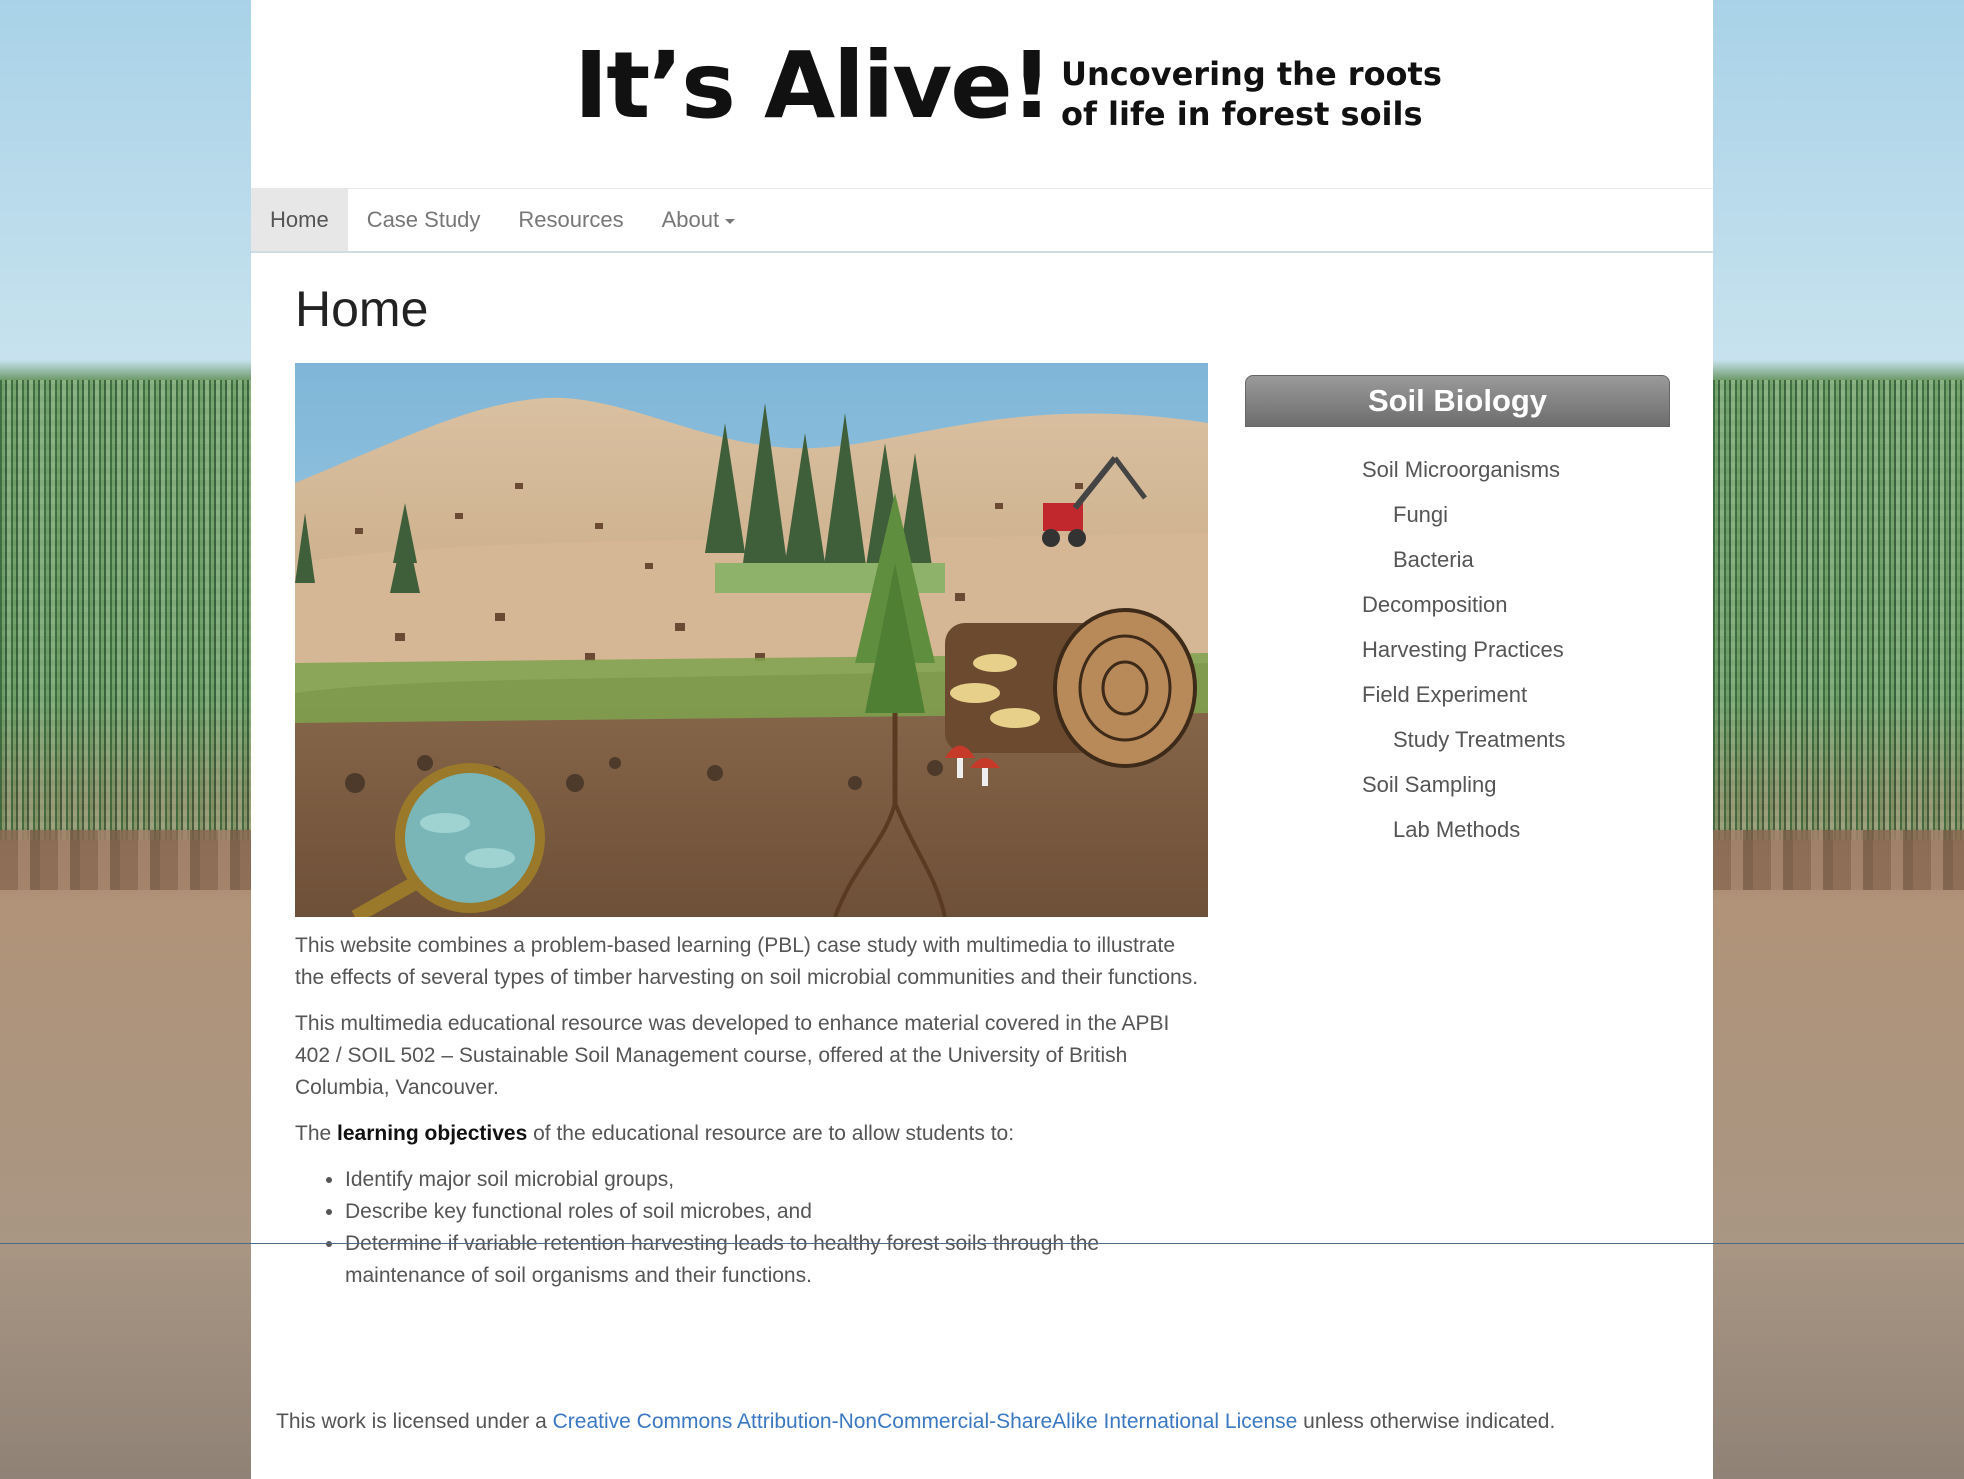 Image resolution: width=1964 pixels, height=1479 pixels. Describe the element at coordinates (313, 1133) in the screenshot. I see `objectives-prefix: The` at that location.